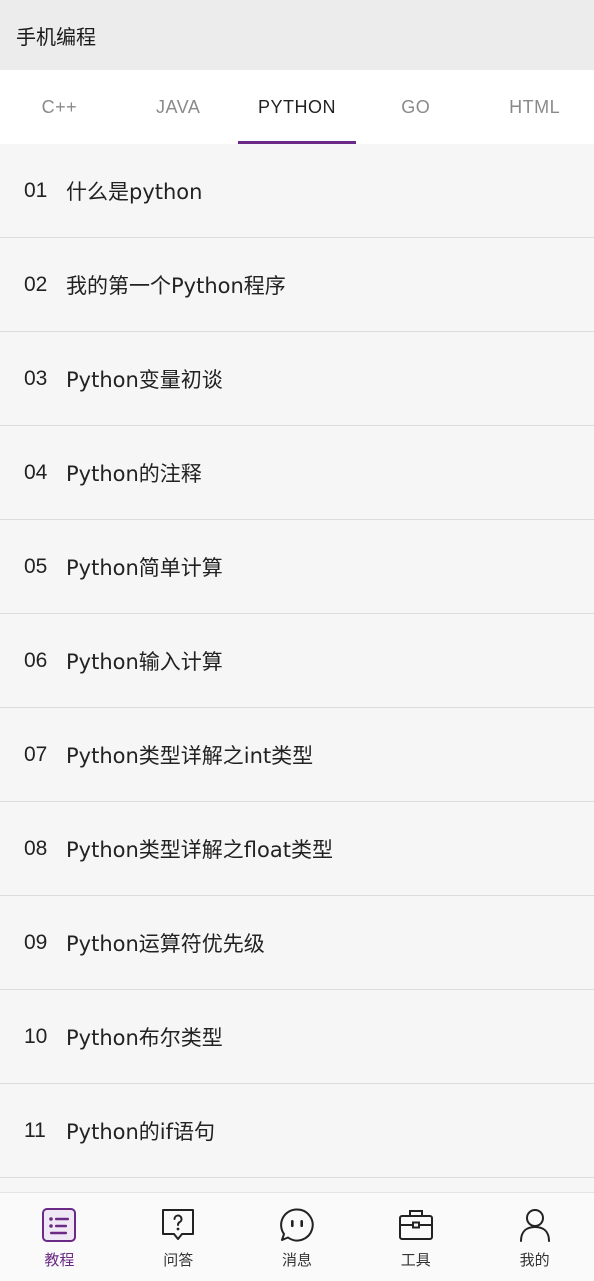 The height and width of the screenshot is (1281, 594). I want to click on nav-tools: 工具, so click(415, 1237).